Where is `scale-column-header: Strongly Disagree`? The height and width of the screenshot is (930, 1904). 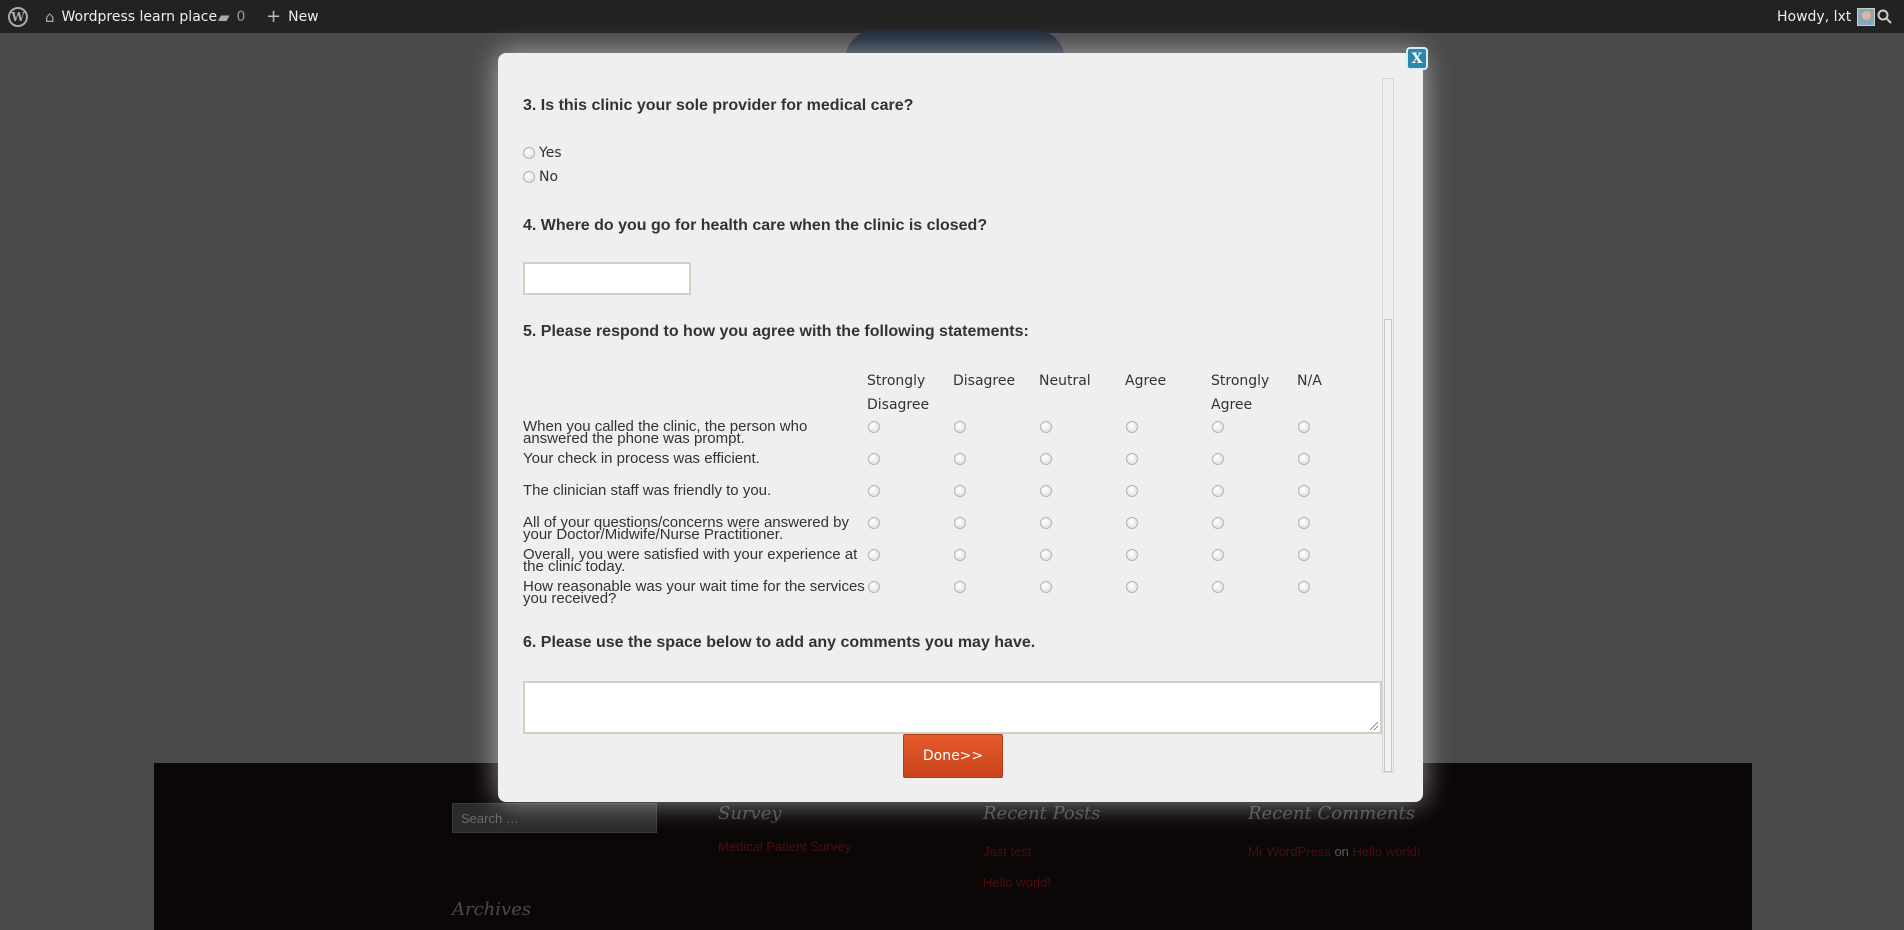 scale-column-header: Strongly Disagree is located at coordinates (898, 393).